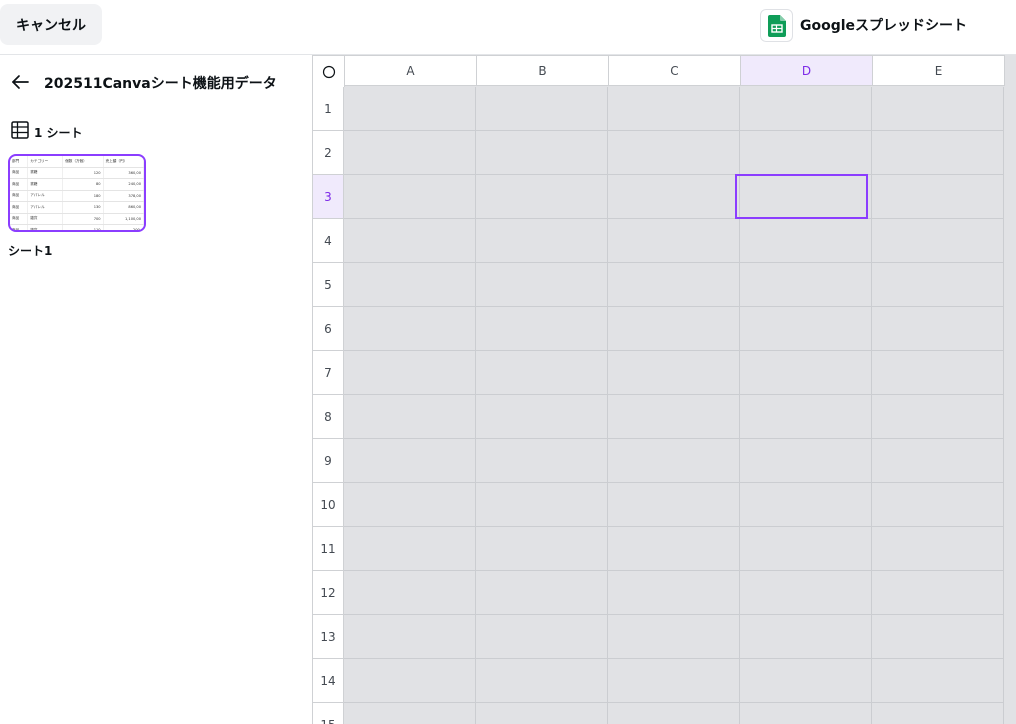 Image resolution: width=1016 pixels, height=724 pixels. What do you see at coordinates (938, 109) in the screenshot?
I see `cell-e1` at bounding box center [938, 109].